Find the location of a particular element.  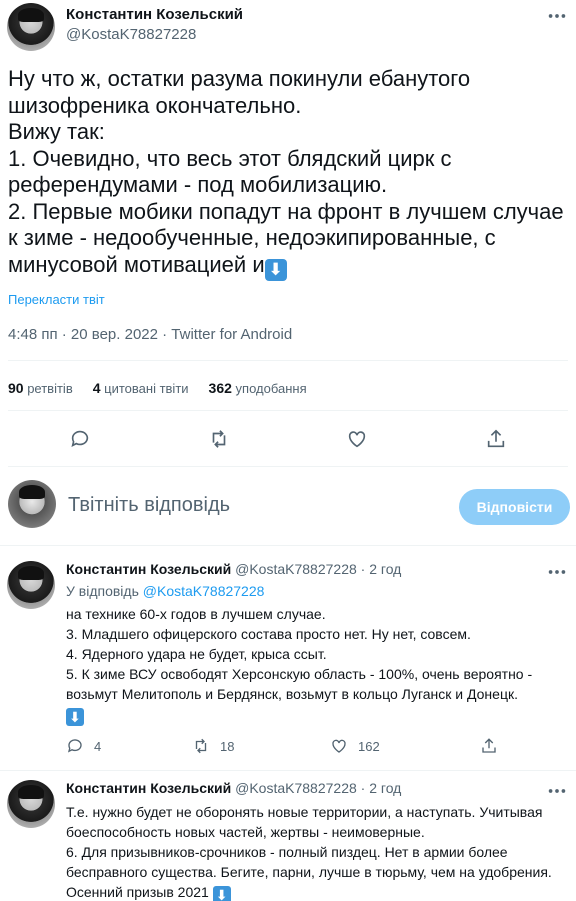

retweets-label: ретвітів is located at coordinates (50, 388).